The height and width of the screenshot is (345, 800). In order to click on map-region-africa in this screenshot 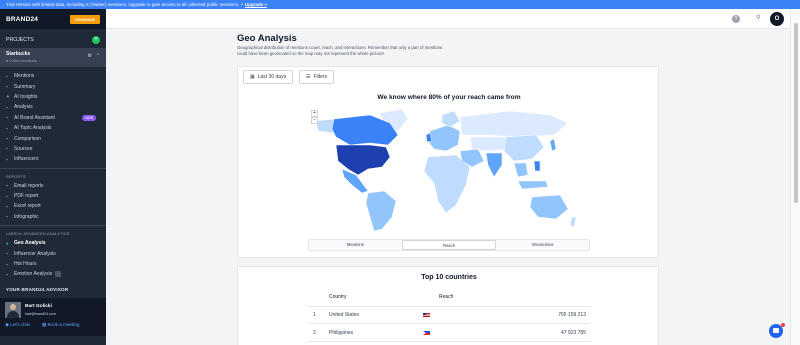, I will do `click(447, 184)`.